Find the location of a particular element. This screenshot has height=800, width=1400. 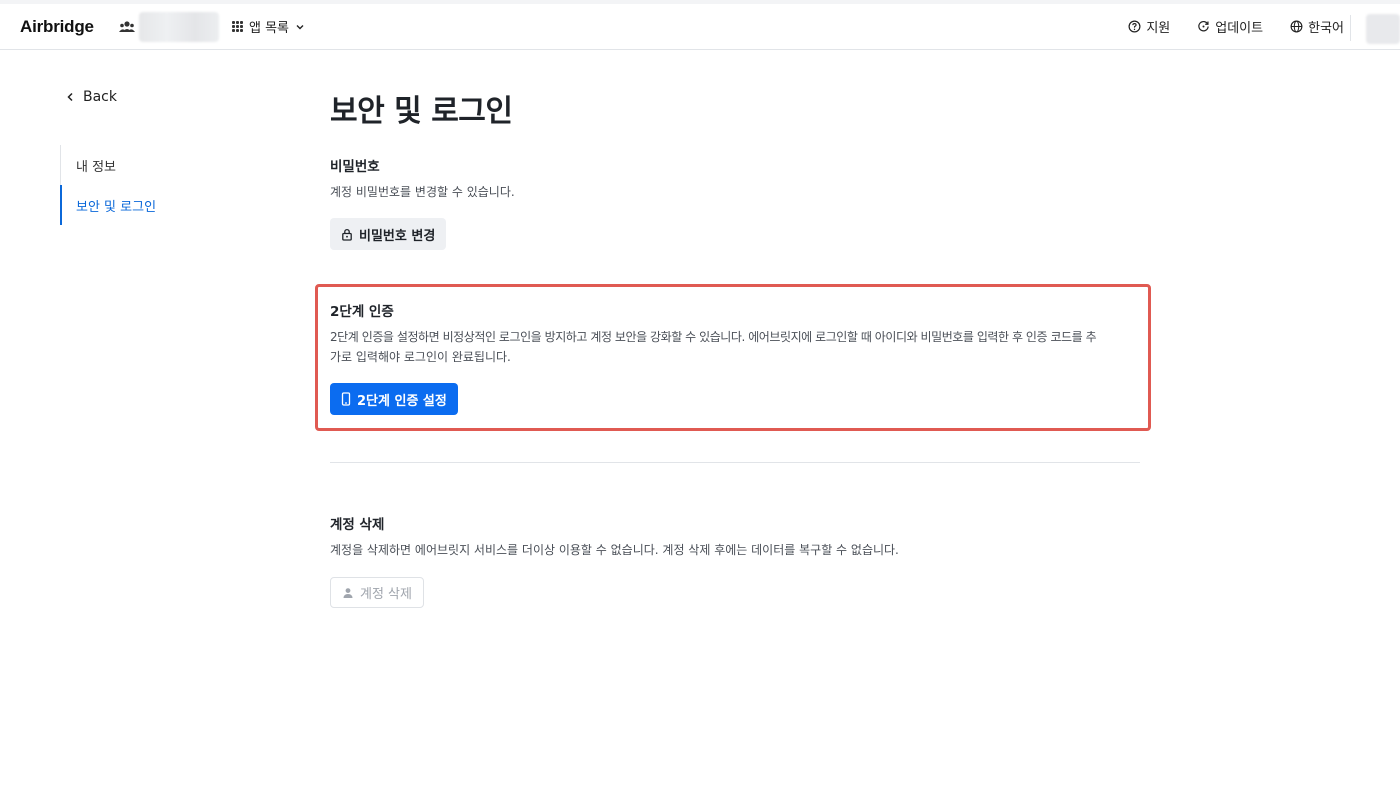

password-section-description: 계정 비밀번호를 변경할 수 있습니다. is located at coordinates (422, 192).